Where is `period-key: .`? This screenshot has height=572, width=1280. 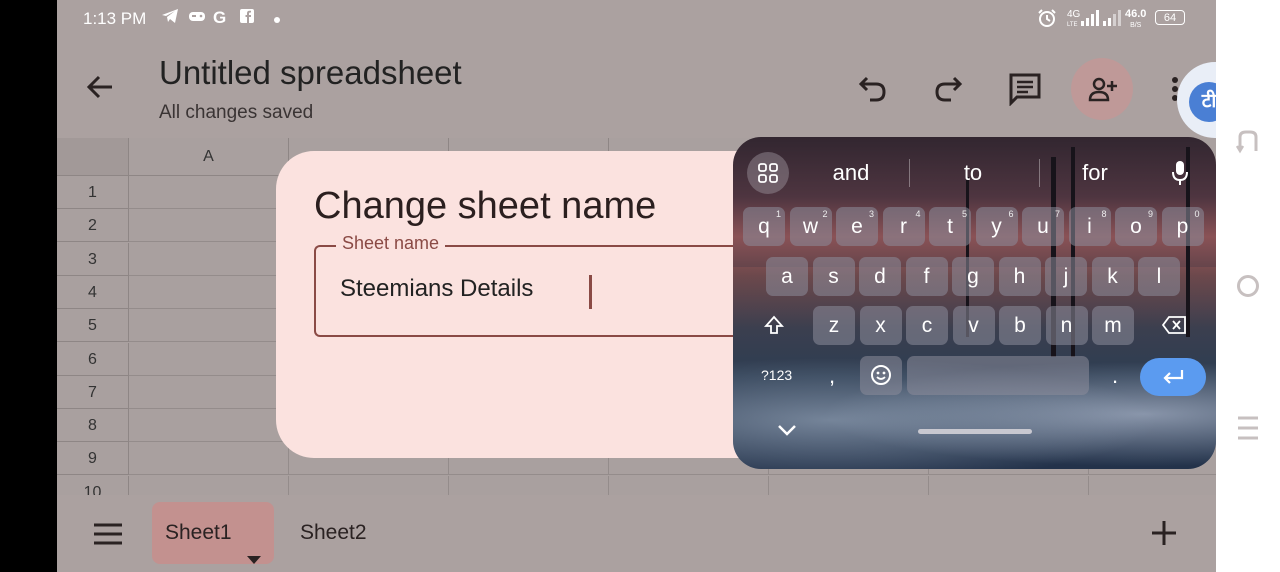 period-key: . is located at coordinates (1115, 376).